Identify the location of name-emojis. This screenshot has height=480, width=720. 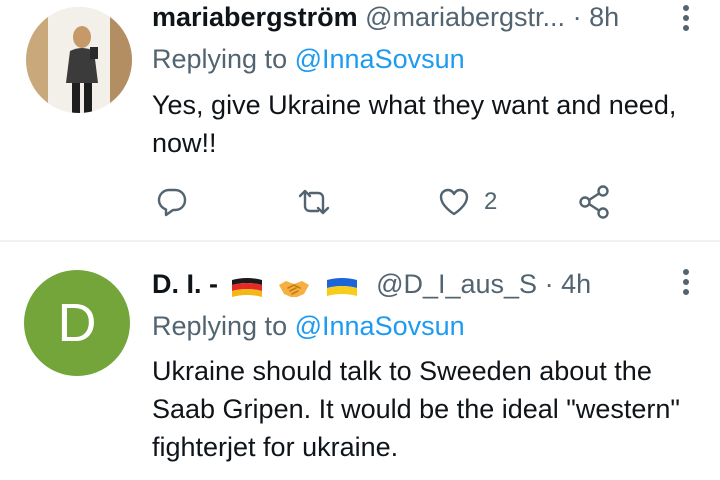
(297, 286).